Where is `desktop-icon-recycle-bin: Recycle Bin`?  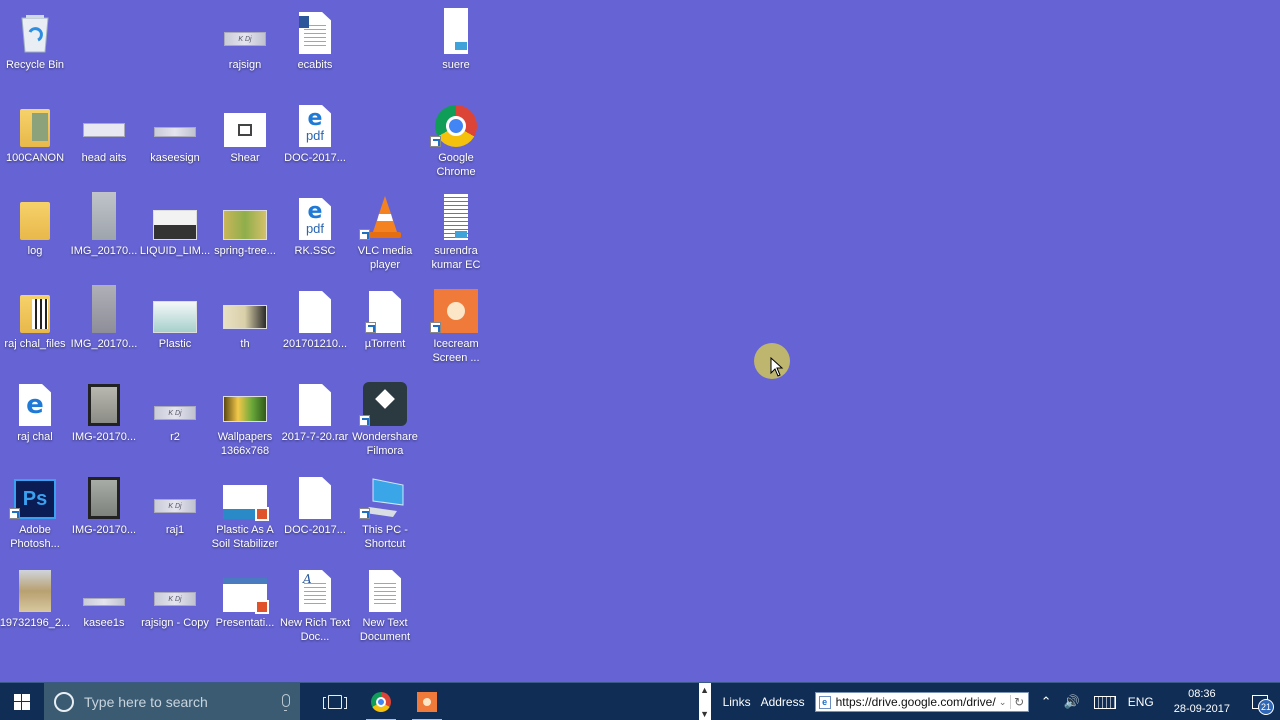 desktop-icon-recycle-bin: Recycle Bin is located at coordinates (35, 39).